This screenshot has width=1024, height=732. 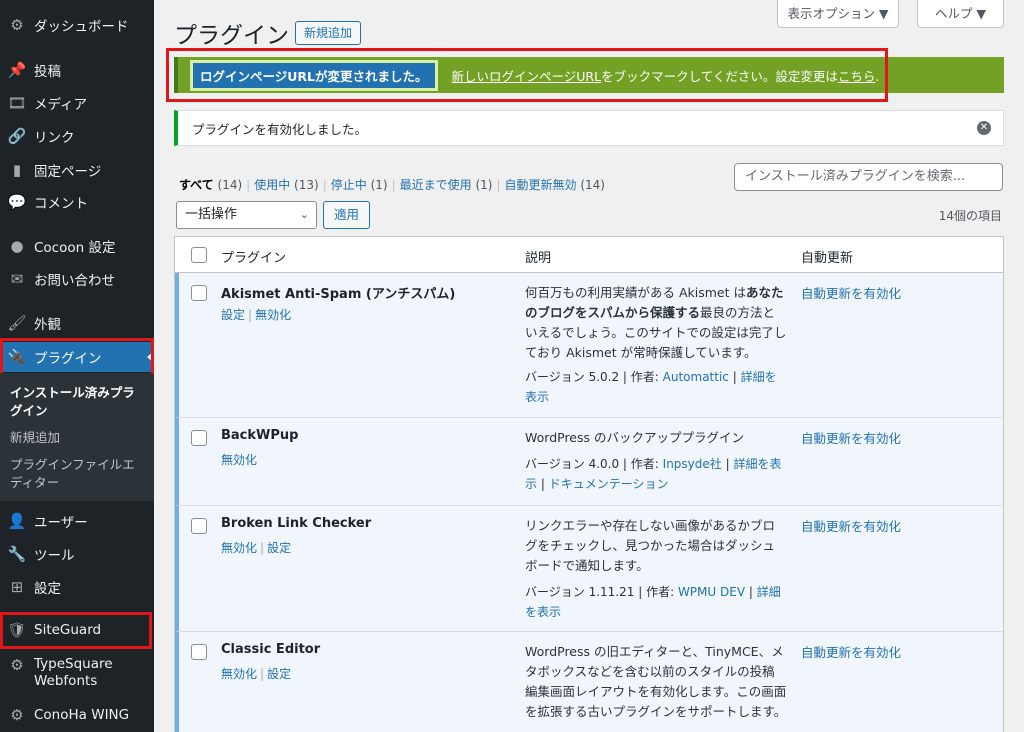 What do you see at coordinates (527, 75) in the screenshot?
I see `highlight-box-notice` at bounding box center [527, 75].